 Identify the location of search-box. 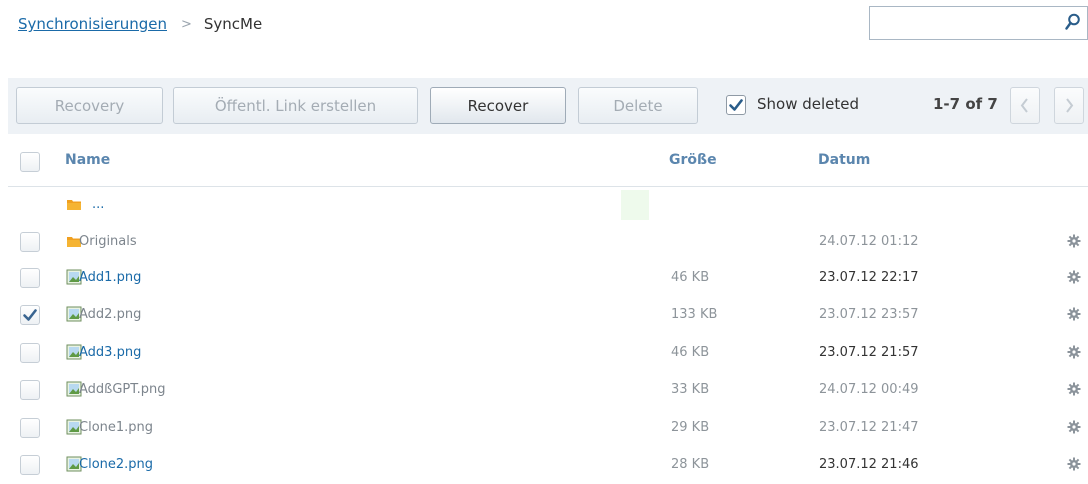
(978, 23).